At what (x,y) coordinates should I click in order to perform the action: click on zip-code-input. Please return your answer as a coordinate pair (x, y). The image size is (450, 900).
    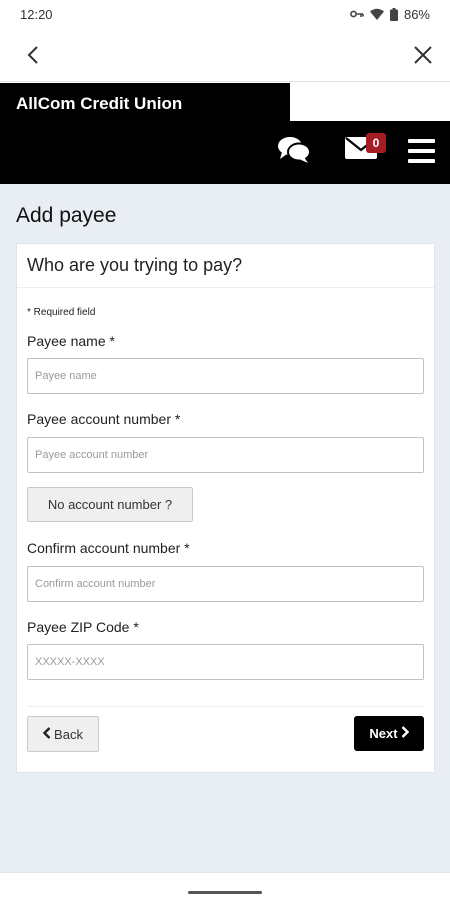
    Looking at the image, I should click on (225, 662).